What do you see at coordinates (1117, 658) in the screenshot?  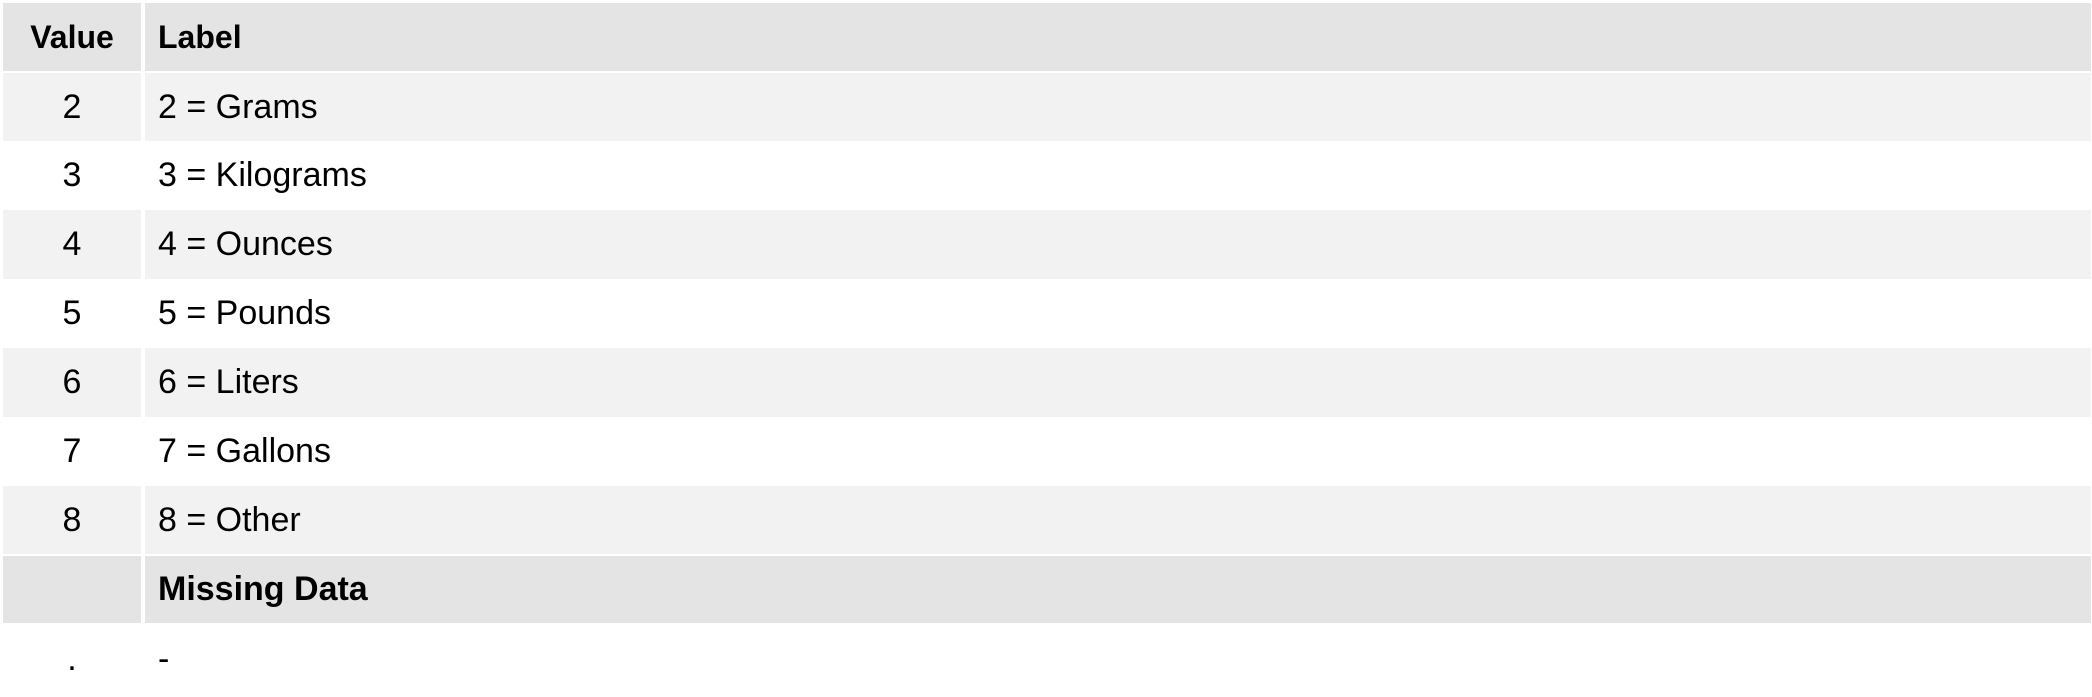 I see `label-cell: -` at bounding box center [1117, 658].